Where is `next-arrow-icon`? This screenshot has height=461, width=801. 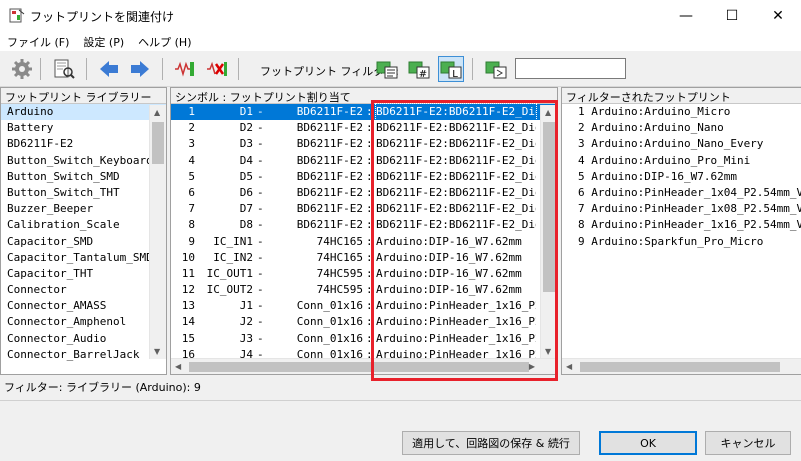 next-arrow-icon is located at coordinates (140, 69).